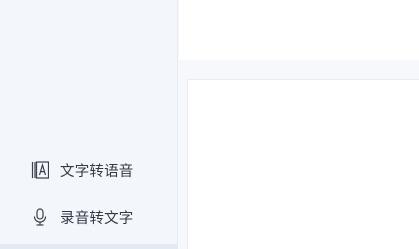 The image size is (419, 249). I want to click on microphone-icon, so click(40, 217).